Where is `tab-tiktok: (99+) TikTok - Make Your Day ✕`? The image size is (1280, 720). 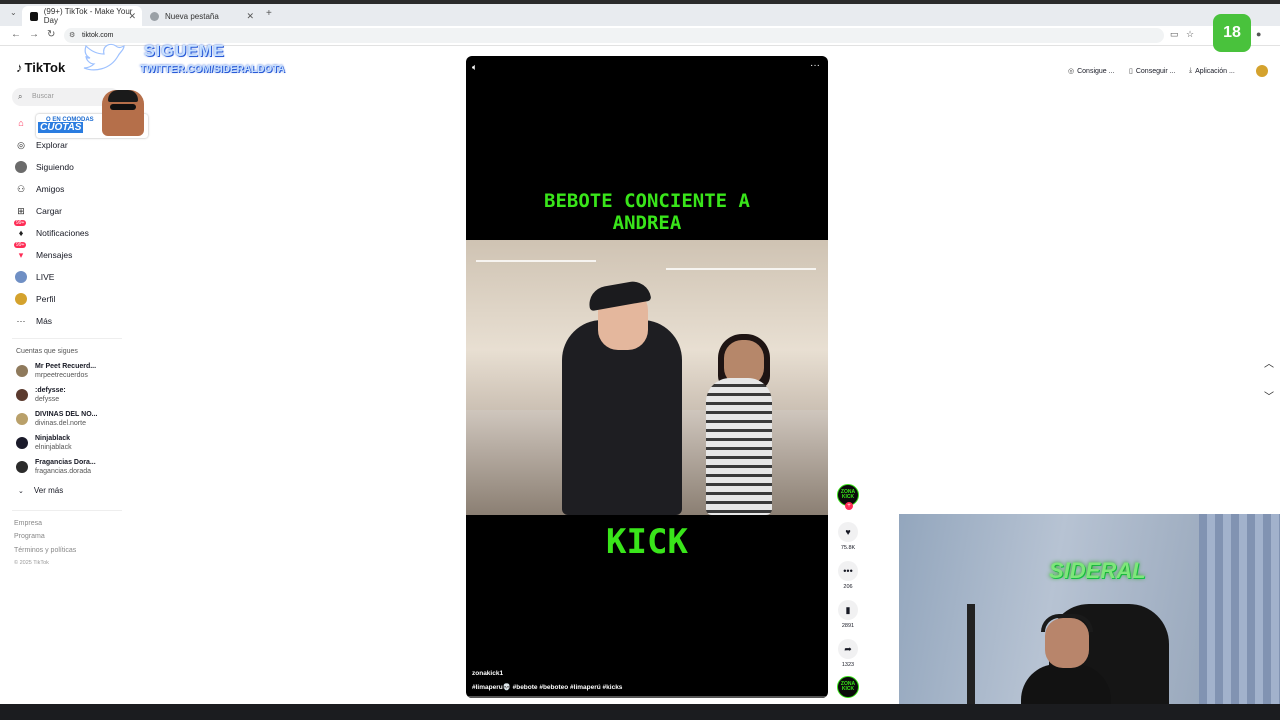 tab-tiktok: (99+) TikTok - Make Your Day ✕ is located at coordinates (82, 16).